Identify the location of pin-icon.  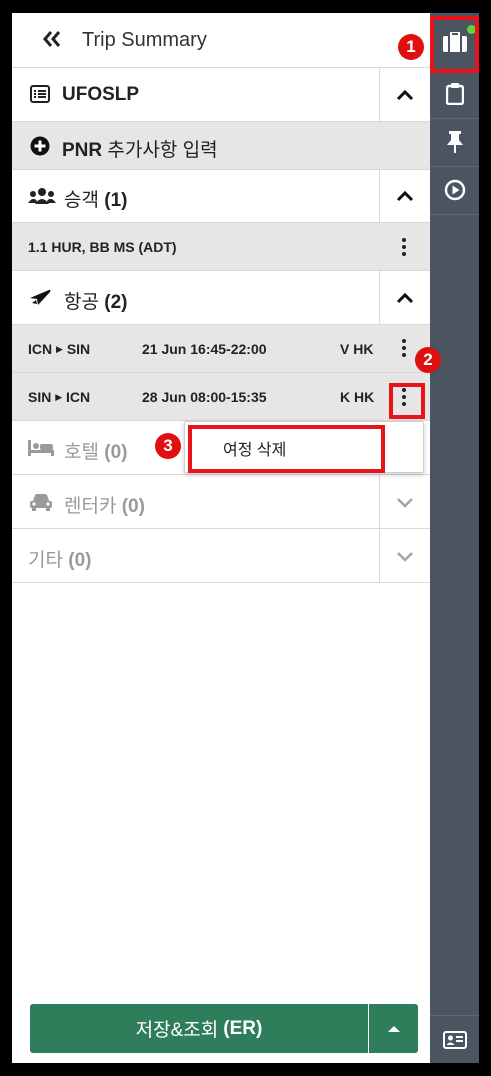
(454, 142).